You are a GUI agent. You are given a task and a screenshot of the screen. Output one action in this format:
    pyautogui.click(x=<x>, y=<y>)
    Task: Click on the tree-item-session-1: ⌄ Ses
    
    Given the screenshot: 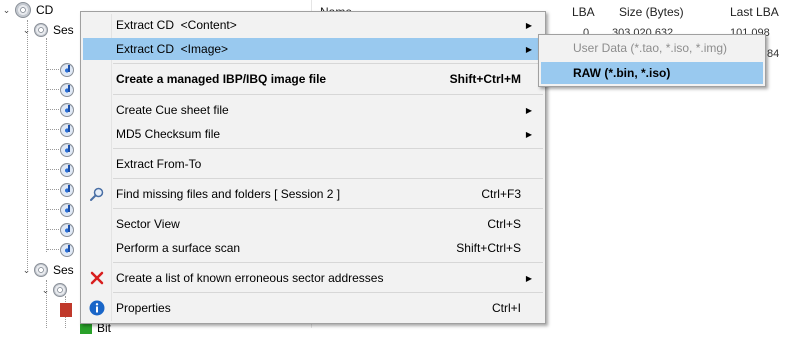 What is the action you would take?
    pyautogui.click(x=48, y=30)
    